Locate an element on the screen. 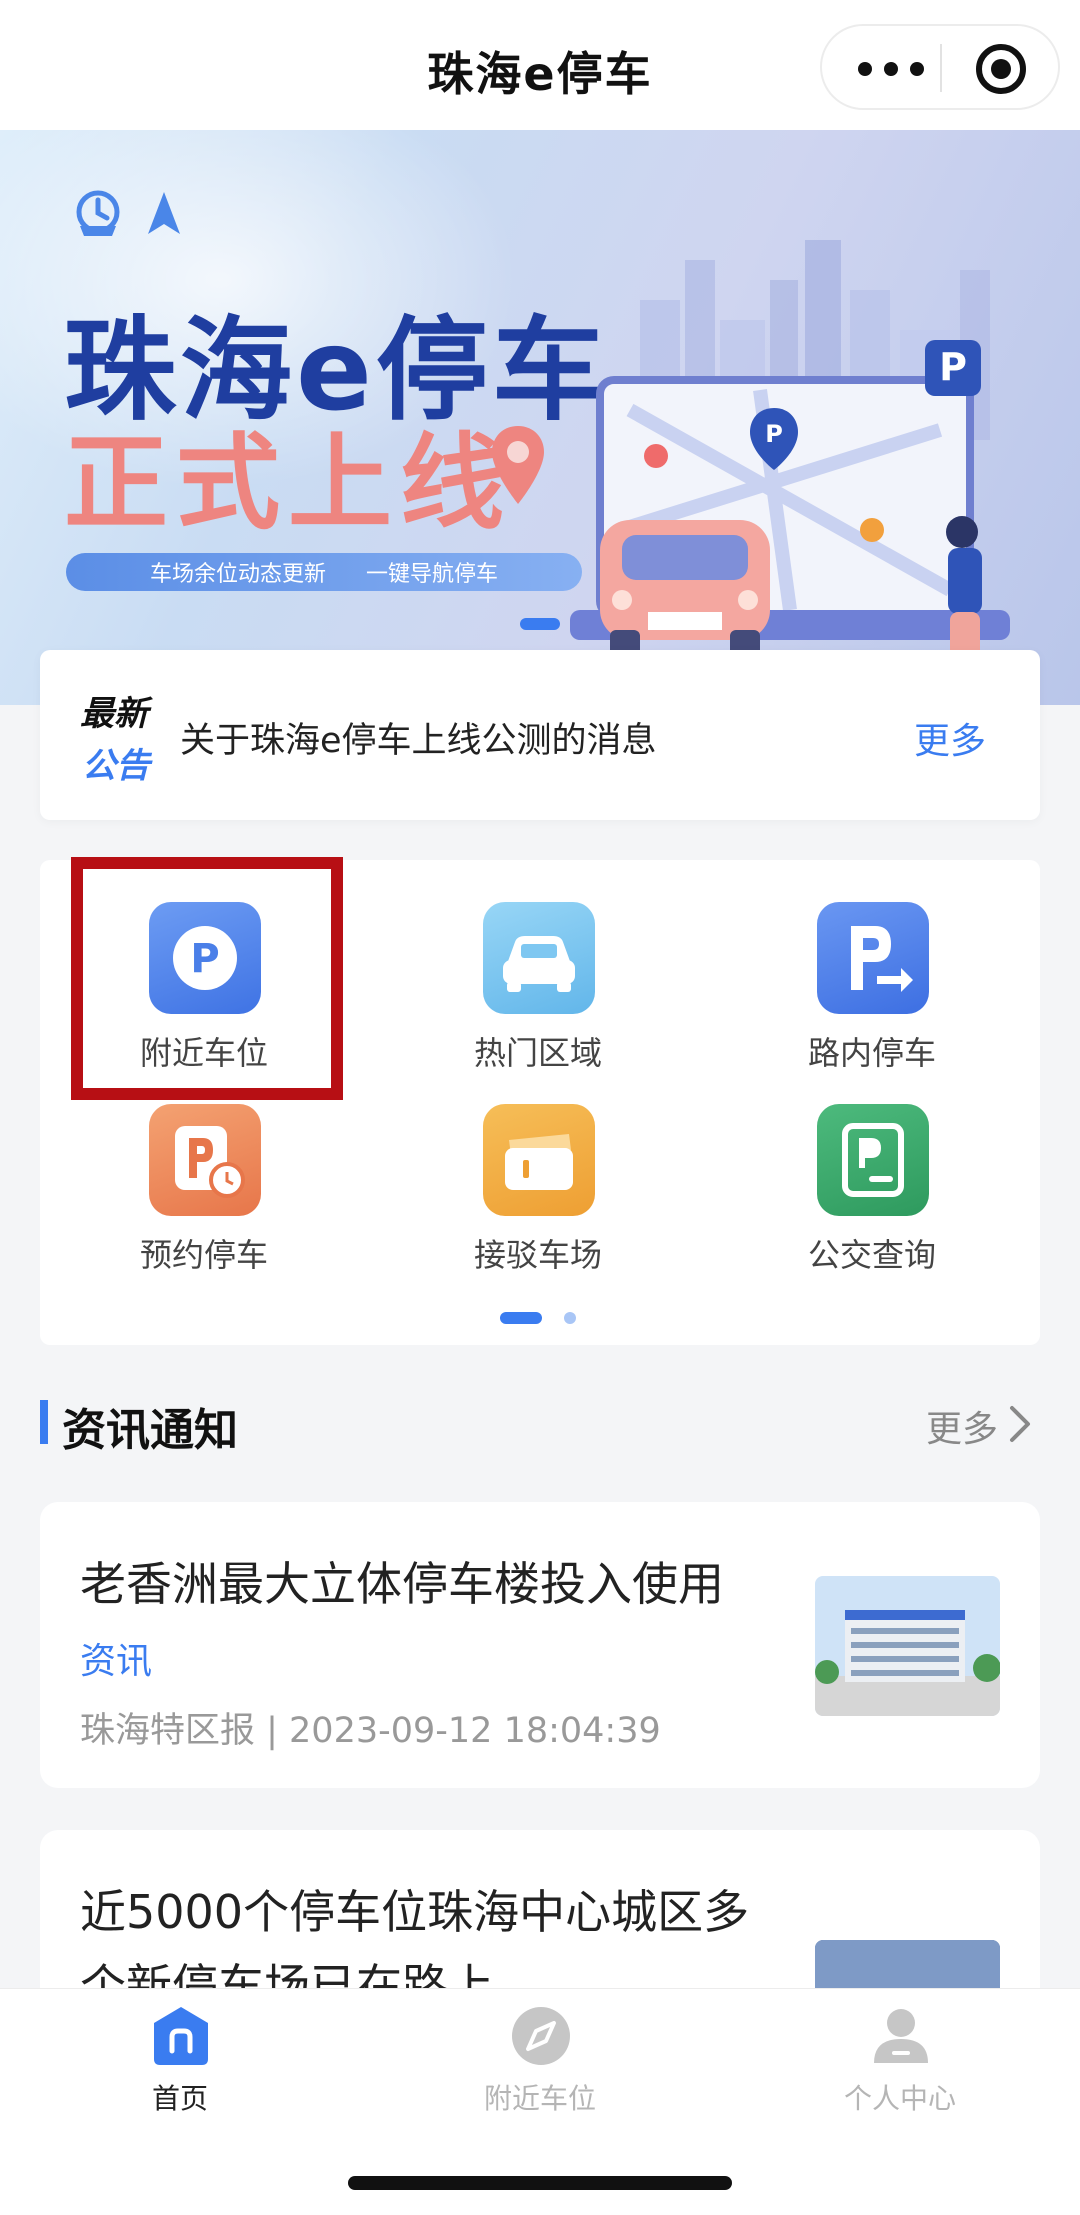  user-icon is located at coordinates (901, 2036).